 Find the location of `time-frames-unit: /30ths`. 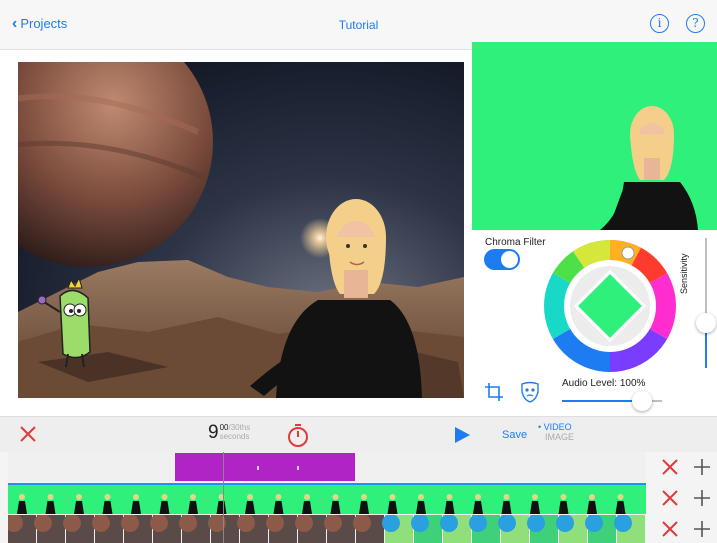

time-frames-unit: /30ths is located at coordinates (239, 427).